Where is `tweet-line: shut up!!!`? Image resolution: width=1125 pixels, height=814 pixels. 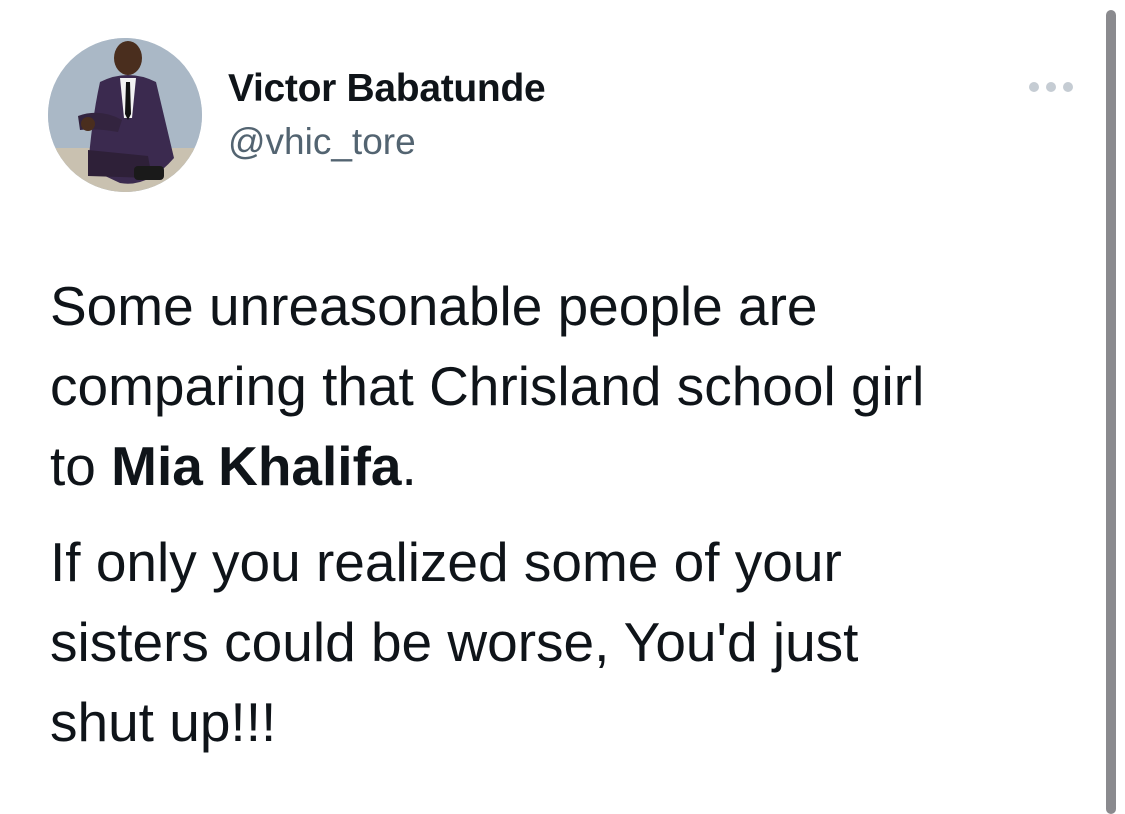 tweet-line: shut up!!! is located at coordinates (163, 722).